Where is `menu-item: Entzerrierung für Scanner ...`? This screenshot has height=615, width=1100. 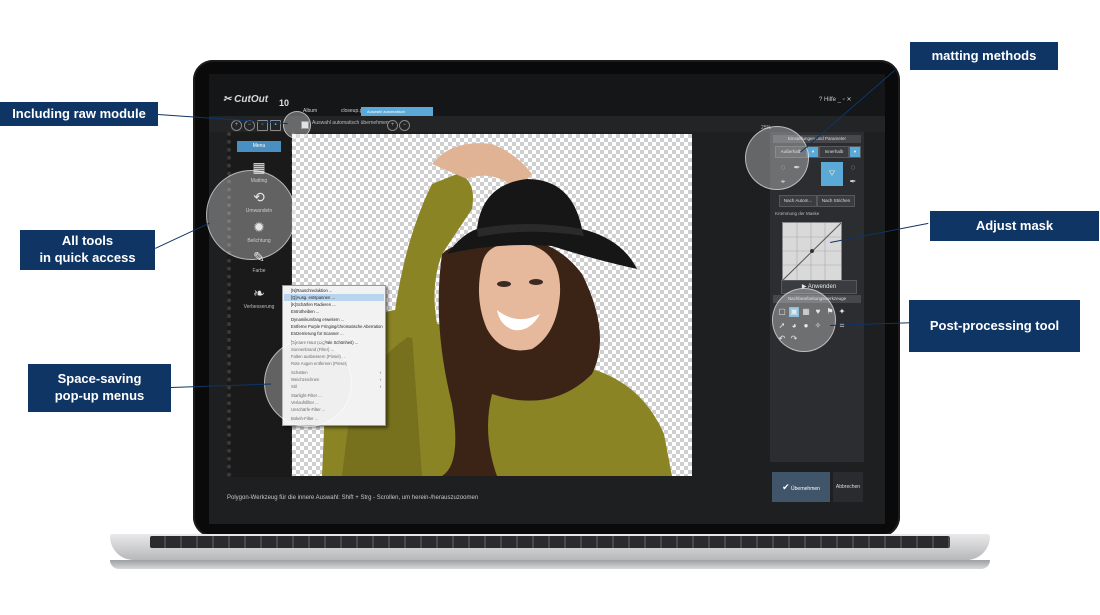 menu-item: Entzerrierung für Scanner ... is located at coordinates (337, 333).